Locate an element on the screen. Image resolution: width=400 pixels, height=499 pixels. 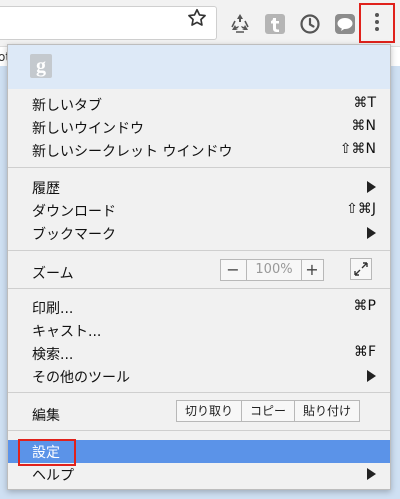
recycle-icon is located at coordinates (240, 24).